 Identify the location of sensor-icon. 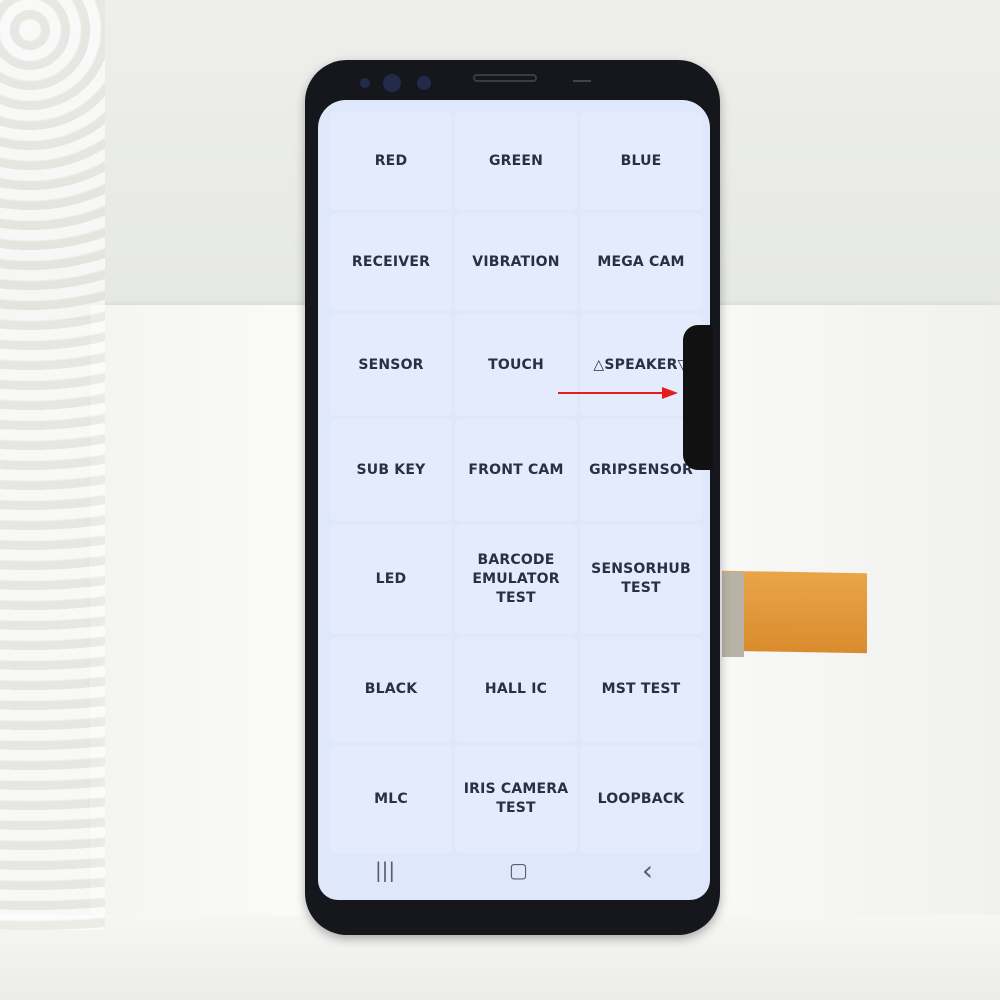
(365, 83).